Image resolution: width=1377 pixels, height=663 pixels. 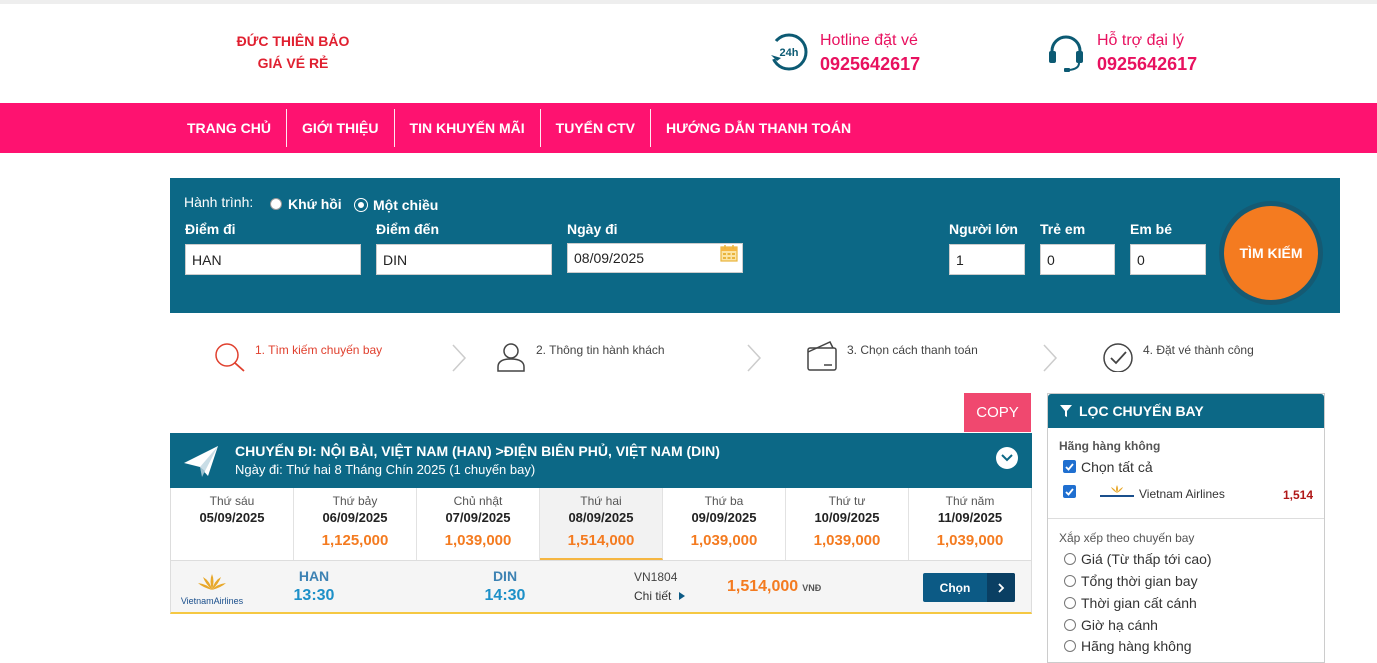 I want to click on date-tab: Chủ nhật 07/09/2025 1,039,000, so click(x=478, y=524).